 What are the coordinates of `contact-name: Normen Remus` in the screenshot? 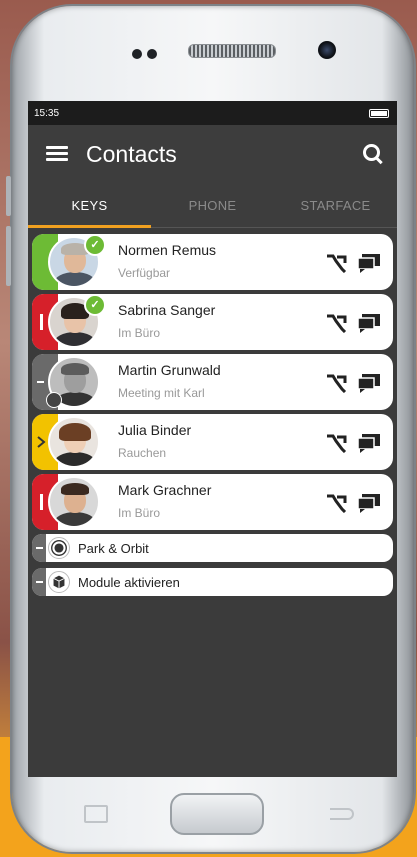 It's located at (167, 250).